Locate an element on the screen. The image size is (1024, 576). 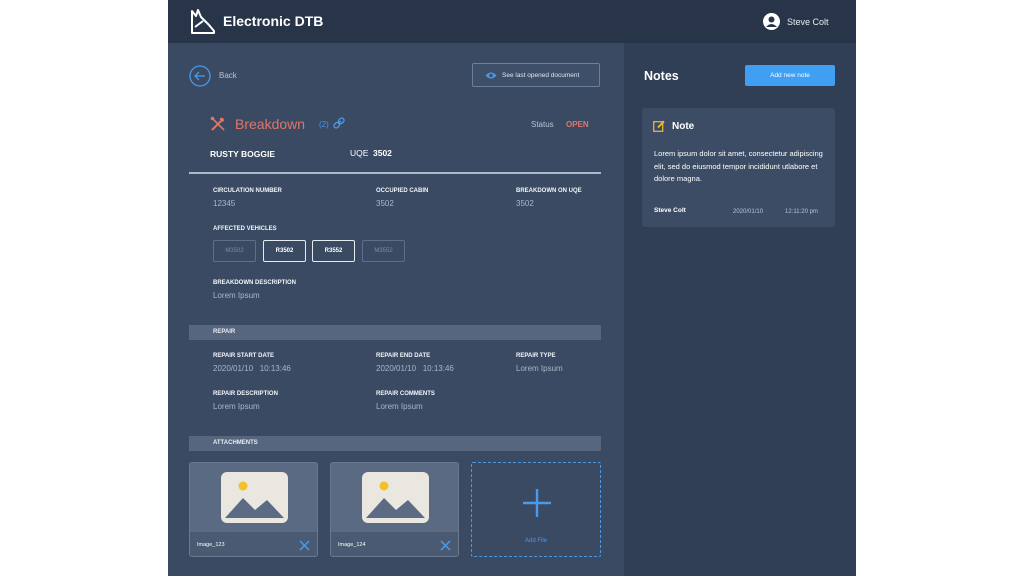
app-title: Electronic DTB is located at coordinates (273, 21).